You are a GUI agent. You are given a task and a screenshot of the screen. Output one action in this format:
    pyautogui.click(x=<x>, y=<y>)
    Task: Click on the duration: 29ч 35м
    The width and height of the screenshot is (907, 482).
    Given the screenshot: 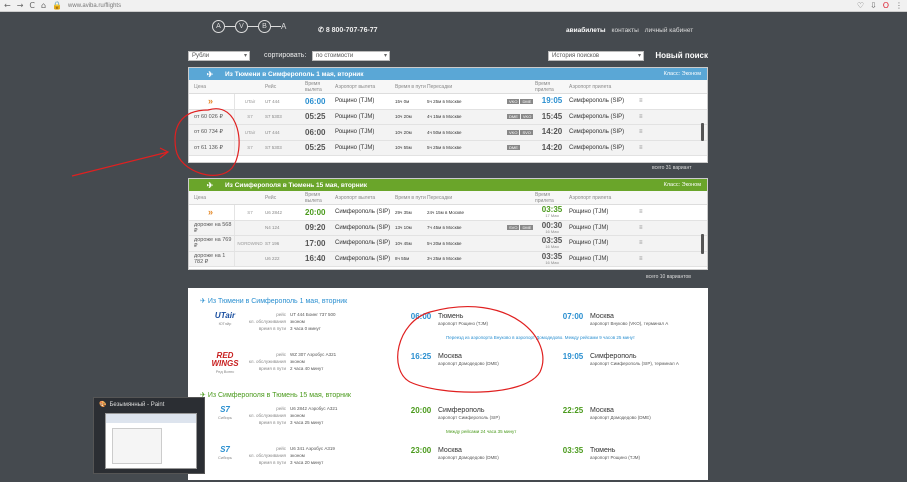 What is the action you would take?
    pyautogui.click(x=403, y=212)
    